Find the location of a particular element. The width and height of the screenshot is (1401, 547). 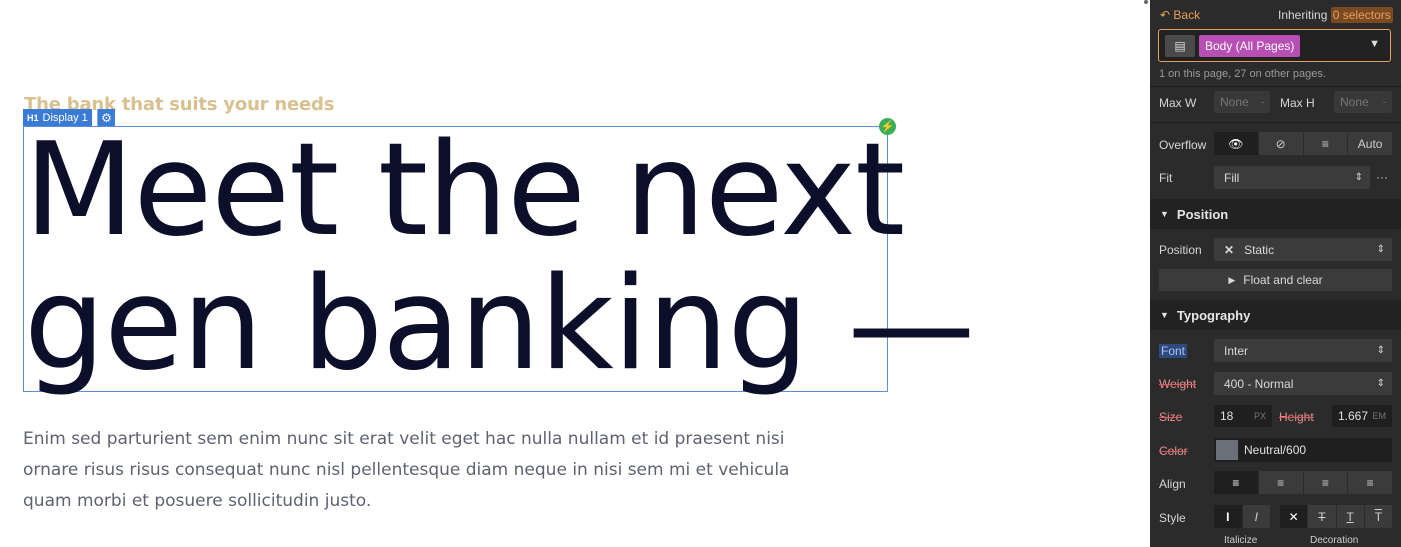

overflow-control: 👁 ⊘ ≡ Auto is located at coordinates (1303, 143).